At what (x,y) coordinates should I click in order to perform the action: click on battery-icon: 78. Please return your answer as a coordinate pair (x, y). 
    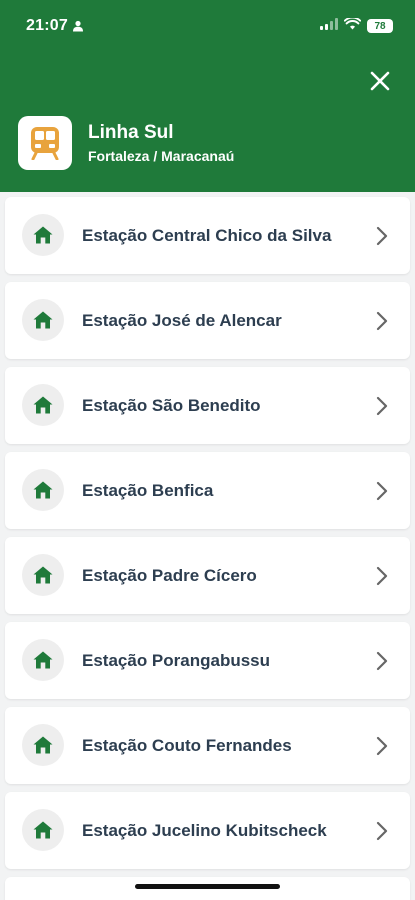
    Looking at the image, I should click on (380, 26).